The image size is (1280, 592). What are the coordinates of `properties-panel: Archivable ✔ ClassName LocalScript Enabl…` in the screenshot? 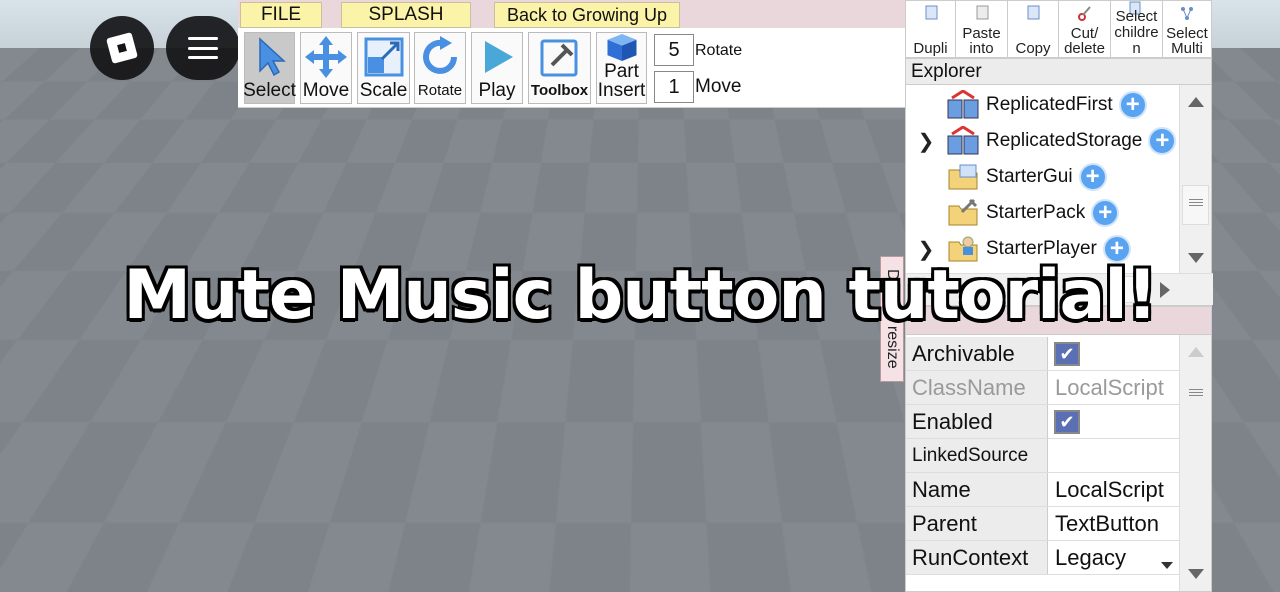 It's located at (1058, 449).